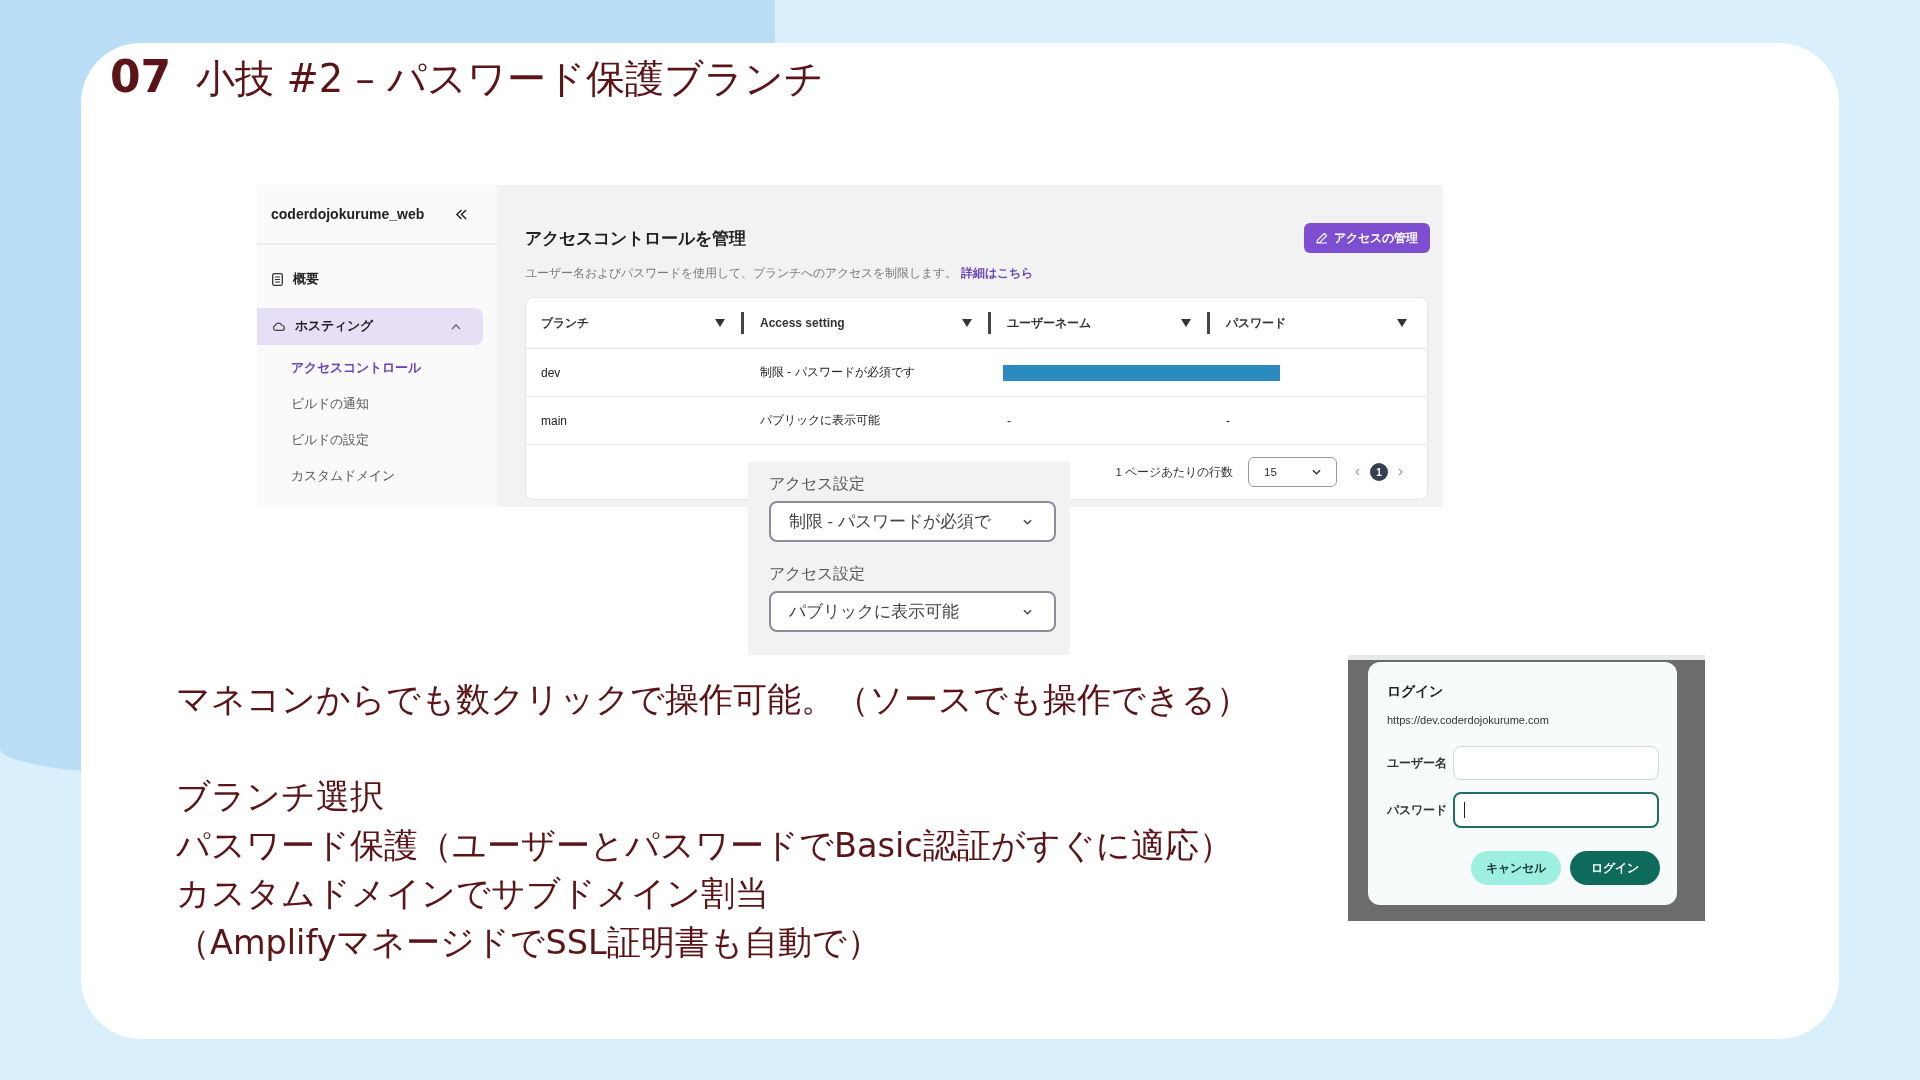 The width and height of the screenshot is (1920, 1080). I want to click on sidebar-item: ホスティング, so click(370, 326).